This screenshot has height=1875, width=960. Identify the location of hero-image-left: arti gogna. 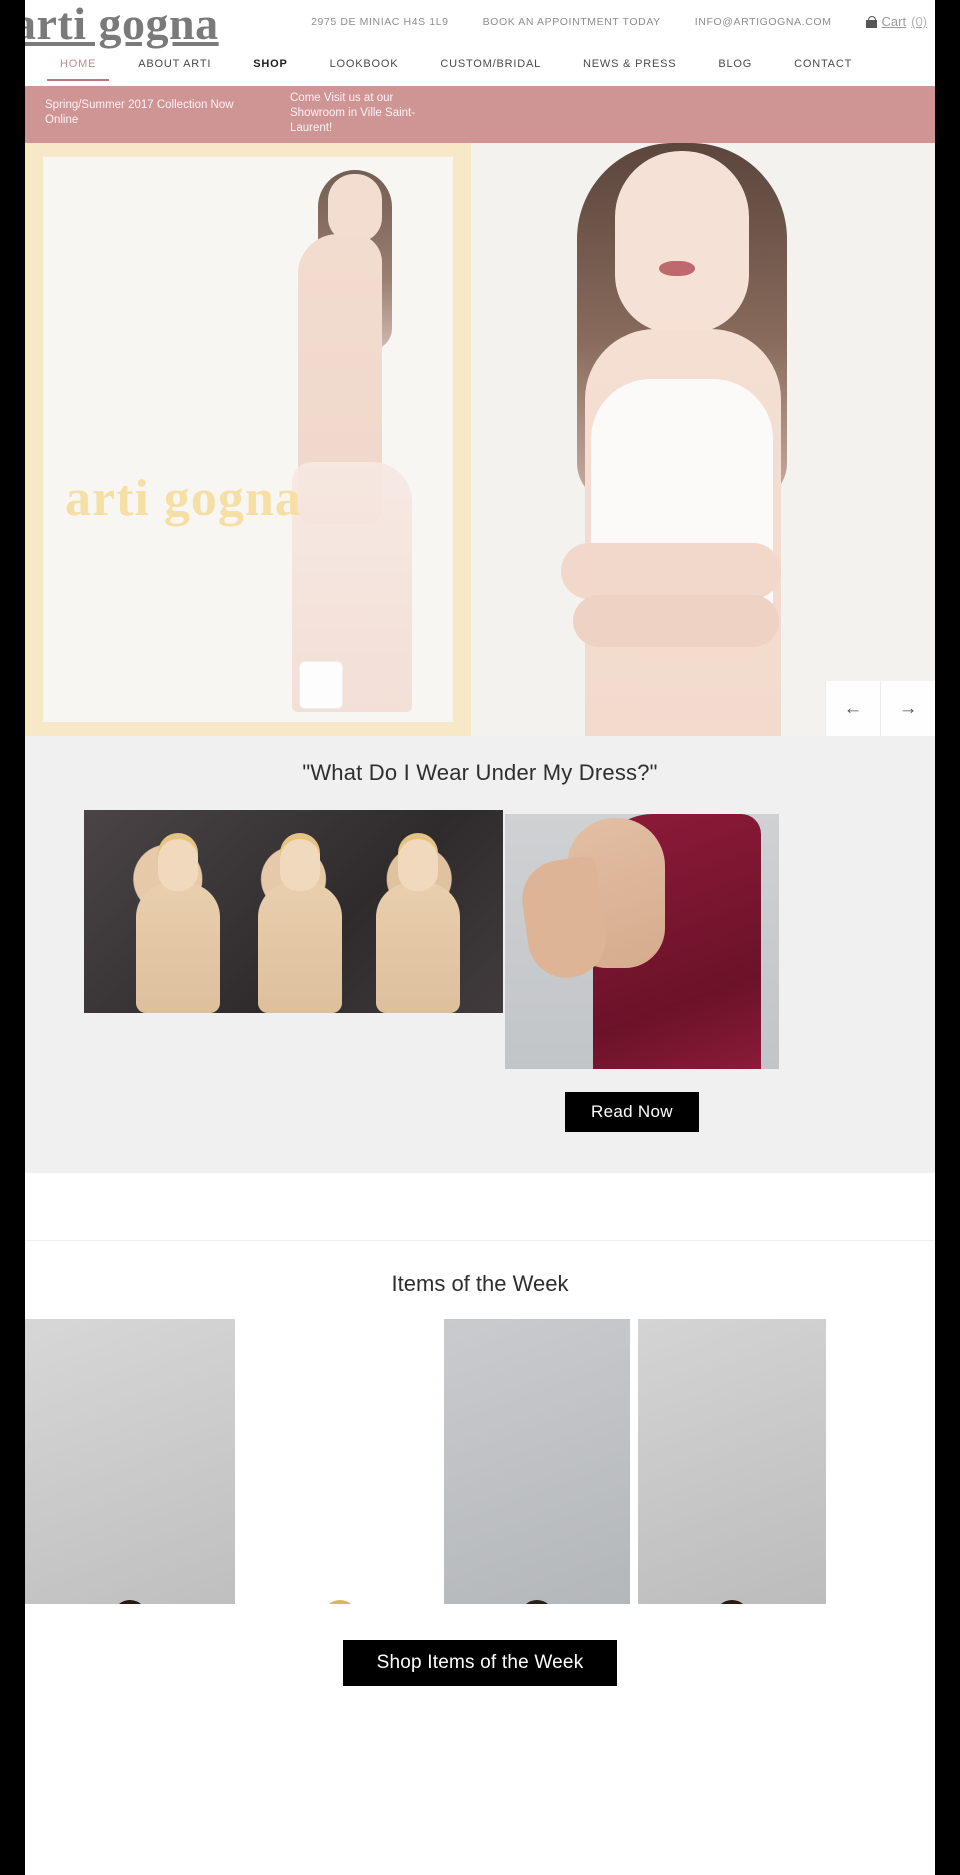
(248, 439).